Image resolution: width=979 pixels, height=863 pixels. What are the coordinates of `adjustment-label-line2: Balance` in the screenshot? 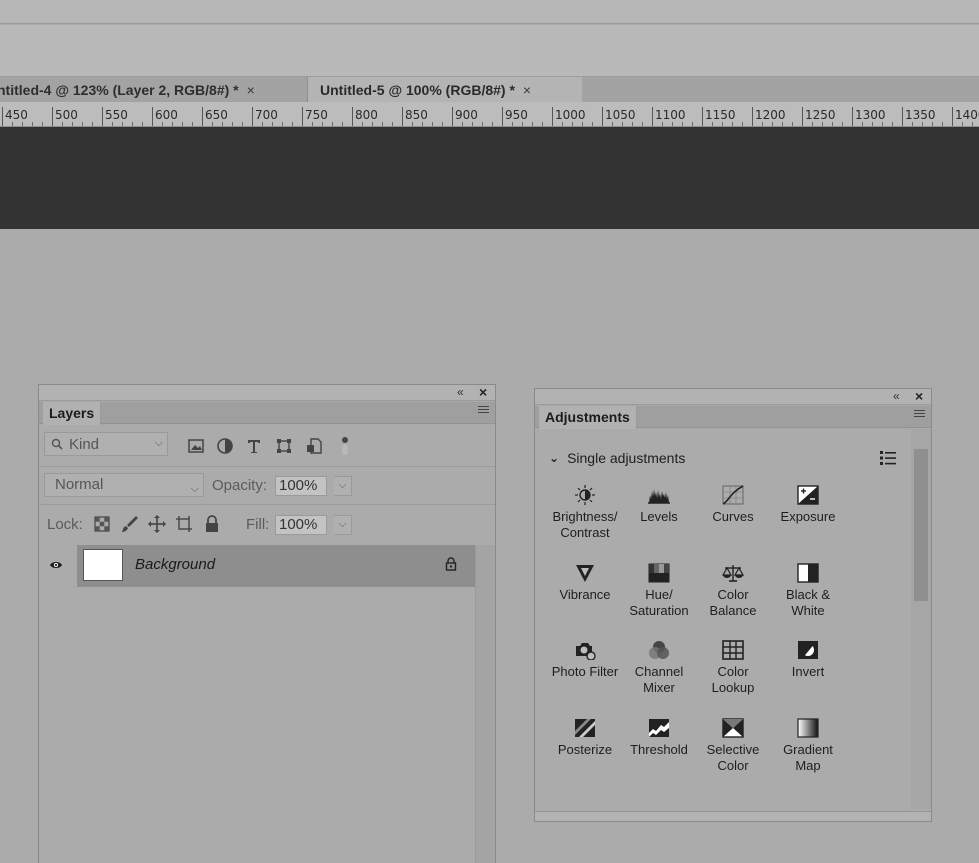 It's located at (733, 610).